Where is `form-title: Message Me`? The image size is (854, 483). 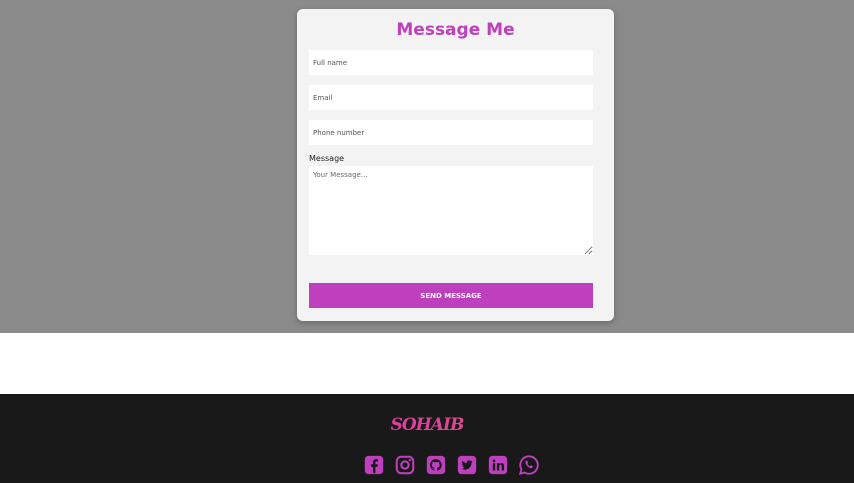
form-title: Message Me is located at coordinates (455, 30).